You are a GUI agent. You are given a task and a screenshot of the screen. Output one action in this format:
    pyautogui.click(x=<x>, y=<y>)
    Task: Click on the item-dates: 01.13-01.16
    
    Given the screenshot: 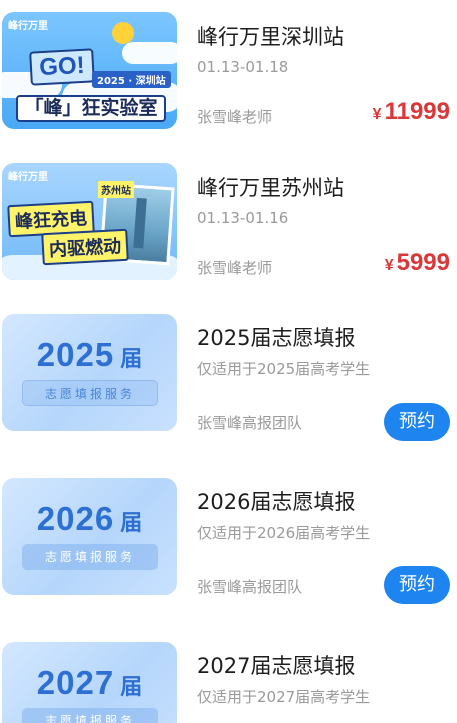 What is the action you would take?
    pyautogui.click(x=243, y=218)
    